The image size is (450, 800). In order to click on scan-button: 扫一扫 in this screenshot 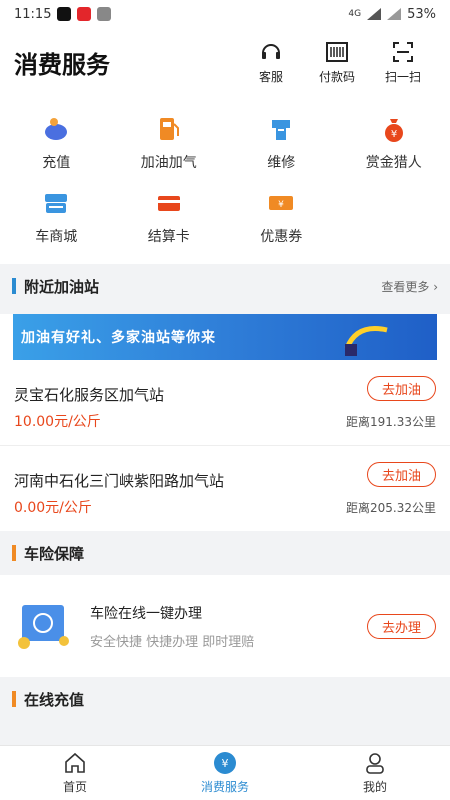, I will do `click(403, 62)`.